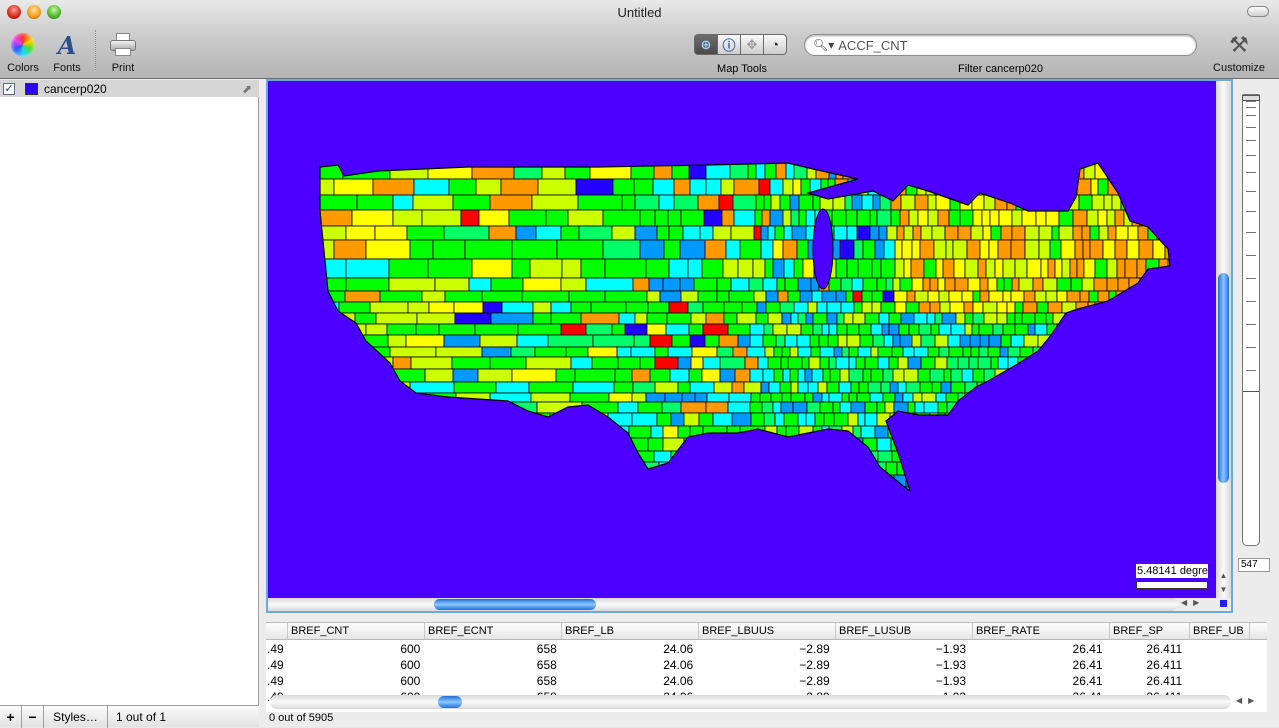 The height and width of the screenshot is (728, 1279). Describe the element at coordinates (1041, 631) in the screenshot. I see `column-header: BREF_RATE` at that location.